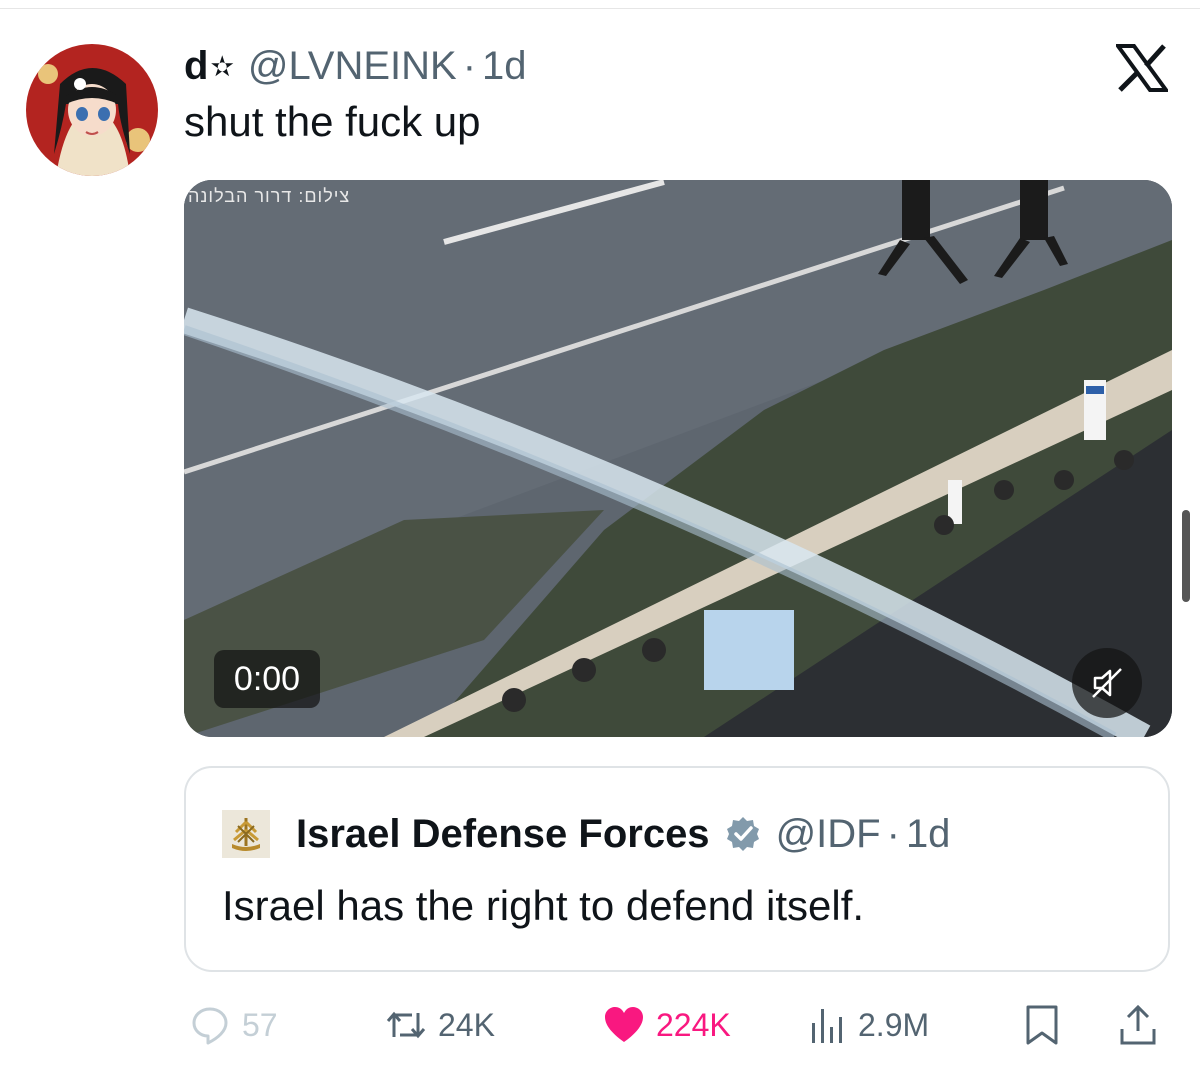 The height and width of the screenshot is (1073, 1200). Describe the element at coordinates (504, 66) in the screenshot. I see `tweet-time: 1d` at that location.